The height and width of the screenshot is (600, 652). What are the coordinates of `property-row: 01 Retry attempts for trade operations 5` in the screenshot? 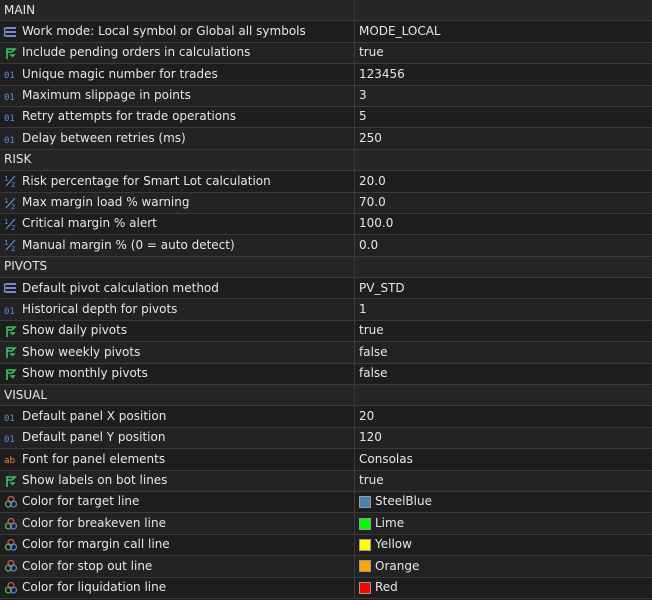 It's located at (326, 117).